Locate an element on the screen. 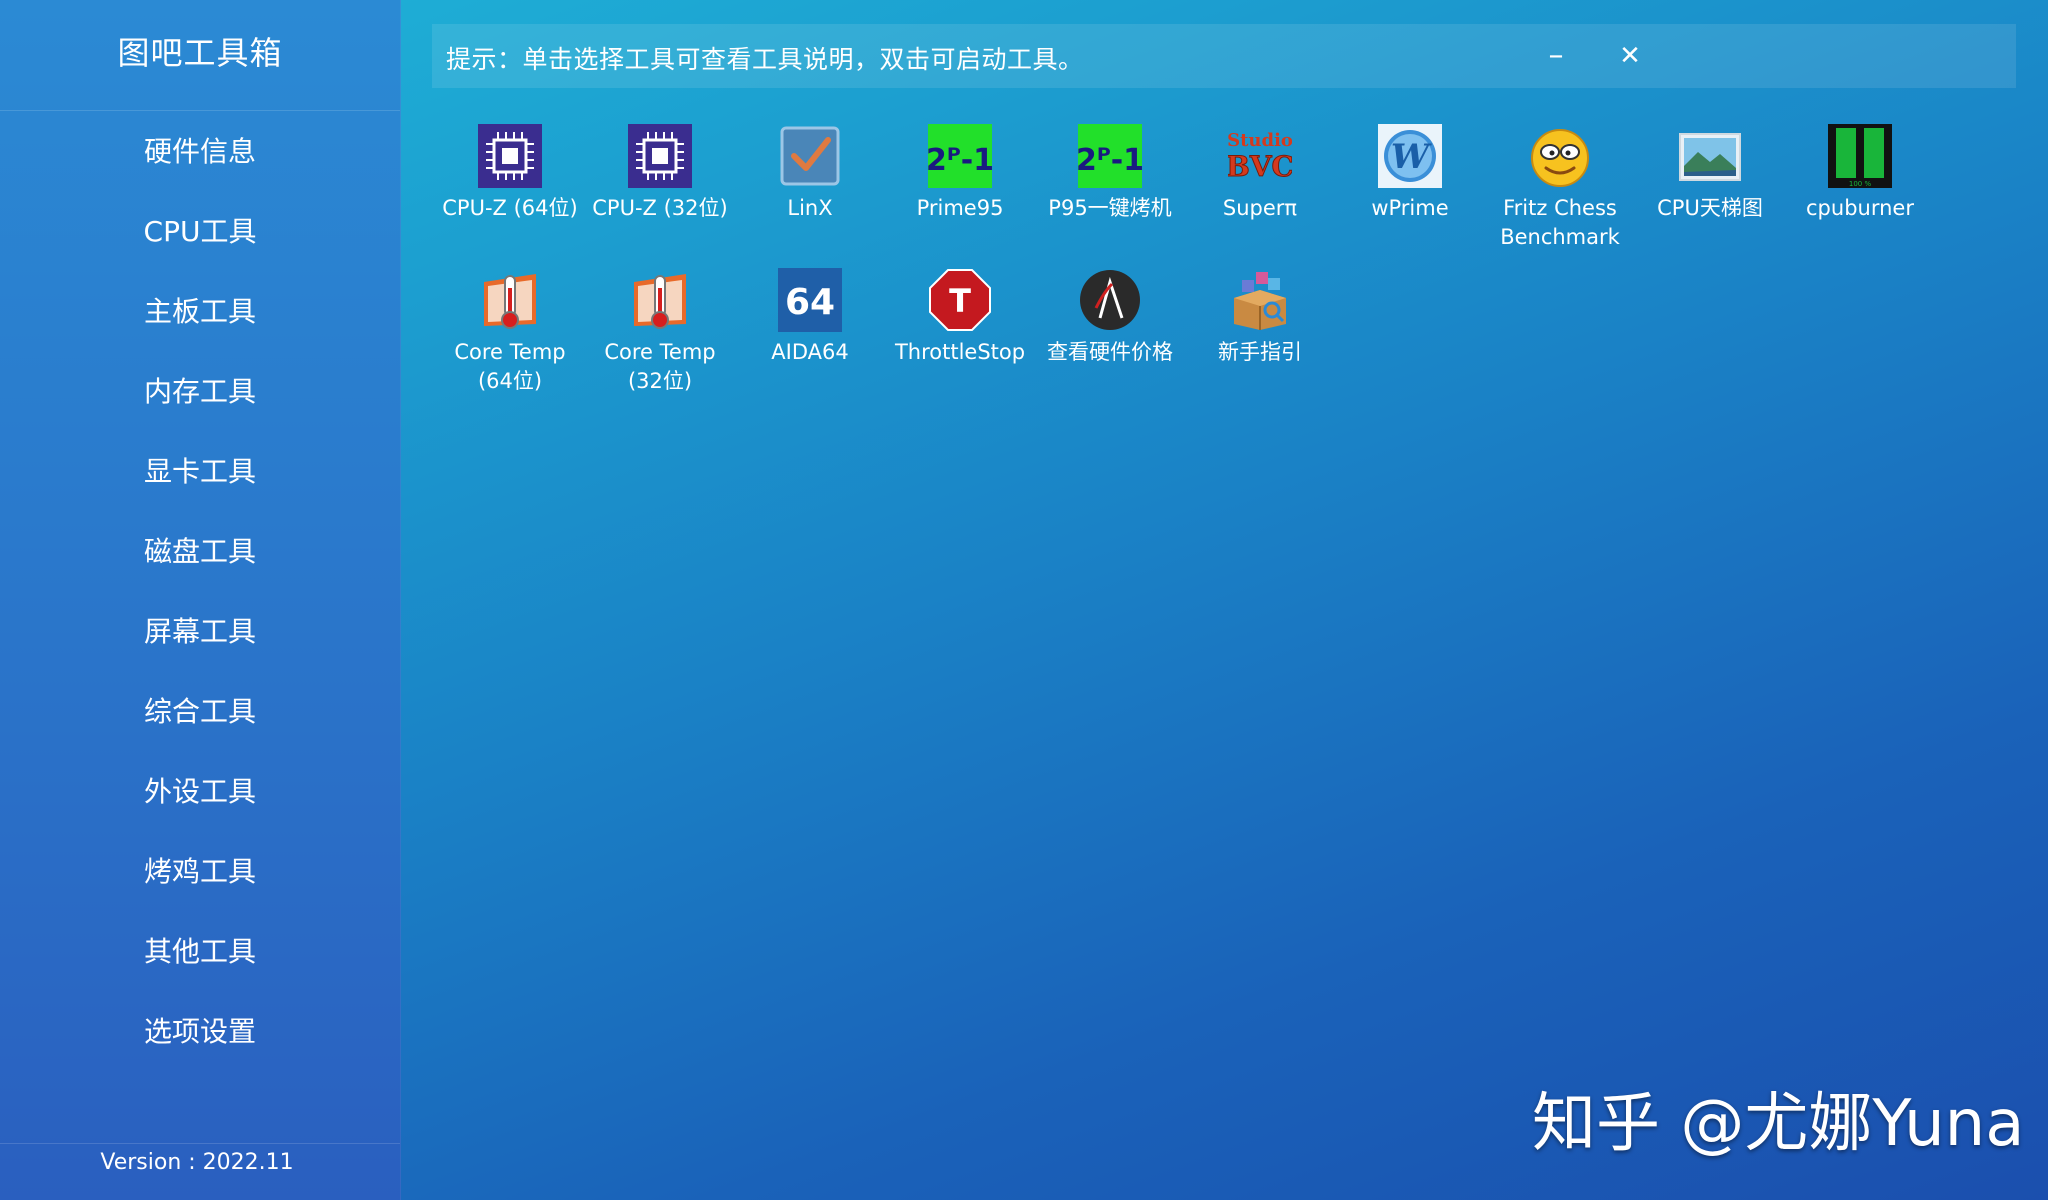  watermark: 知乎 @尤娜Yuna is located at coordinates (1778, 1124).